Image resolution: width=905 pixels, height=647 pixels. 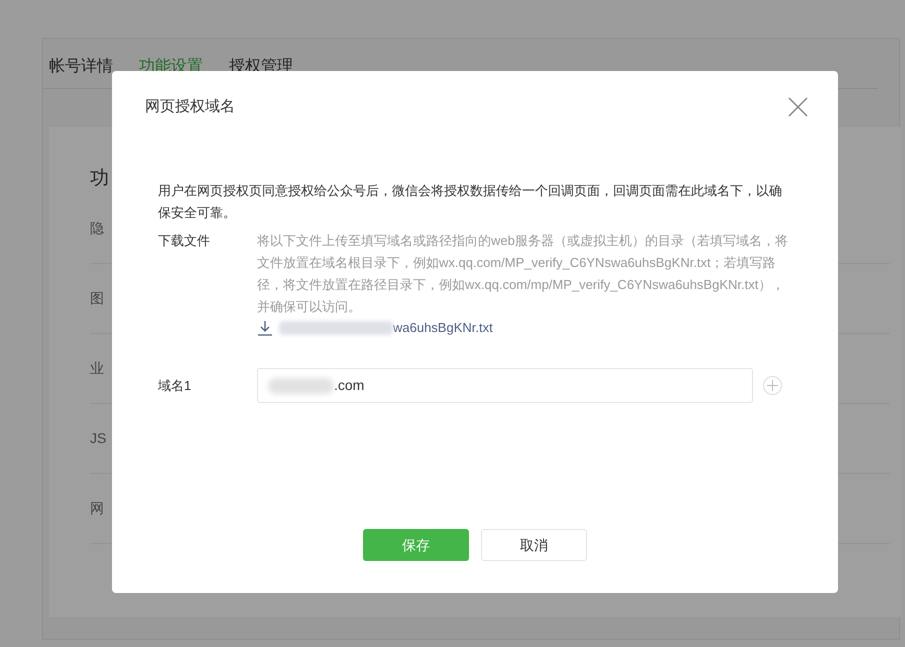 I want to click on description: 用户在网页授权页同意授权给公众号后，微信会将授权数据传给一个回调页面，回调页面需在此域名下，以确保安全可靠。, so click(x=470, y=202).